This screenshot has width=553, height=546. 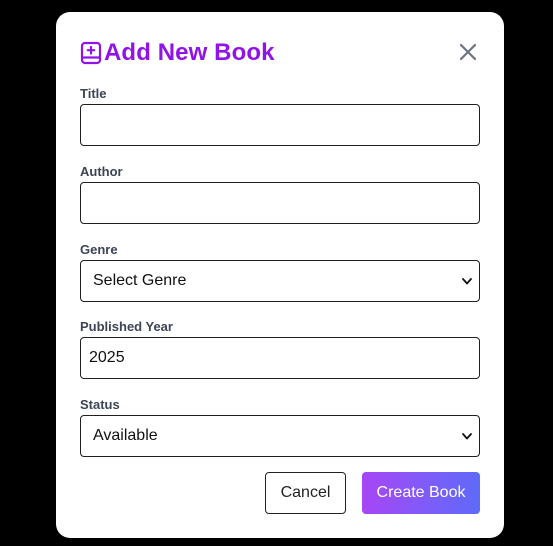 I want to click on author-field-group: Author, so click(x=280, y=194).